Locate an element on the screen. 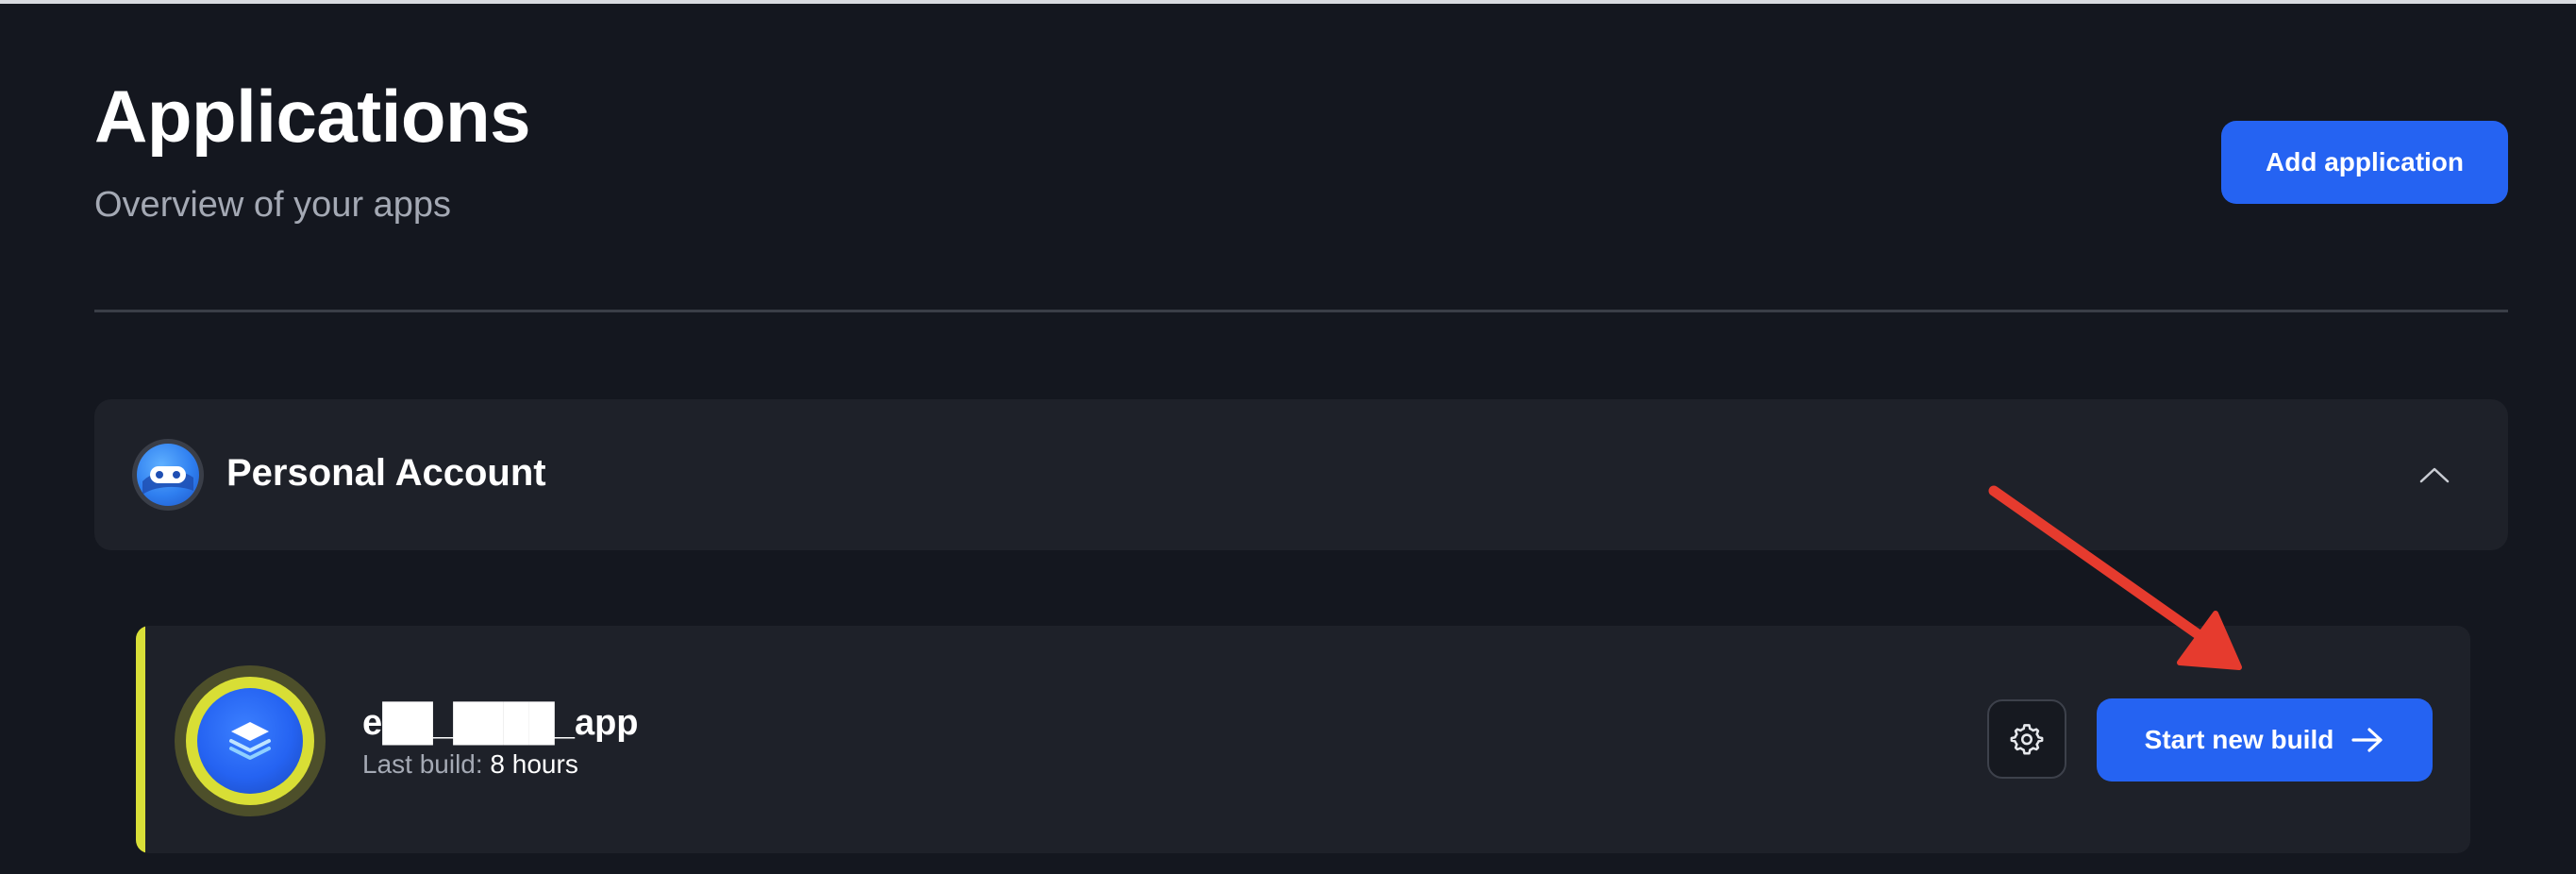 Image resolution: width=2576 pixels, height=874 pixels. app-settings-button is located at coordinates (2026, 739).